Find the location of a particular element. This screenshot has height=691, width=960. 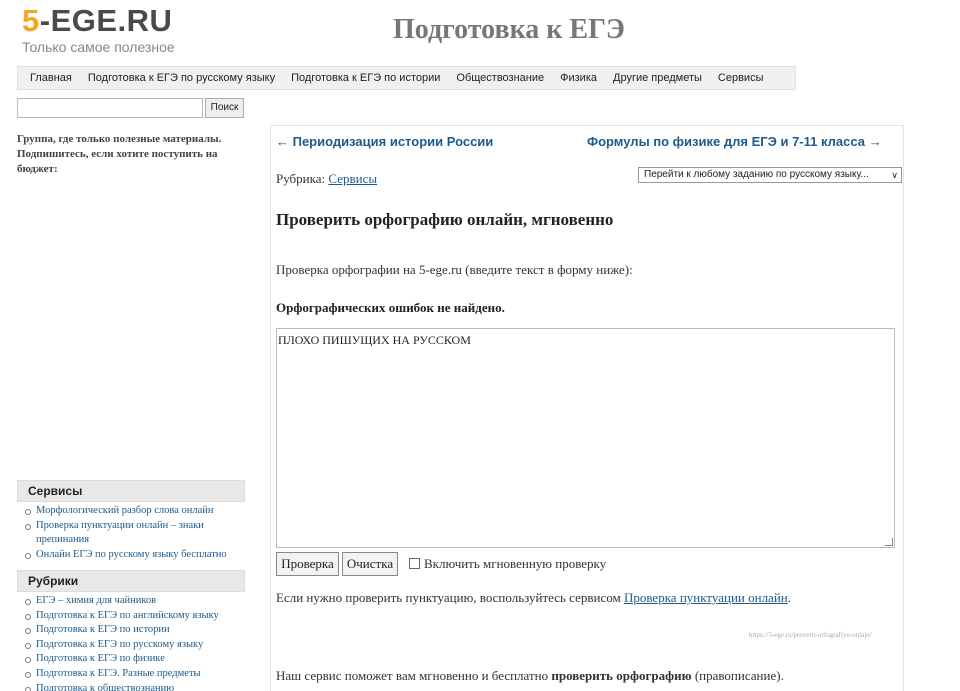

services-link-morphology: Морфологический разбор слова онлайн is located at coordinates (130, 511).